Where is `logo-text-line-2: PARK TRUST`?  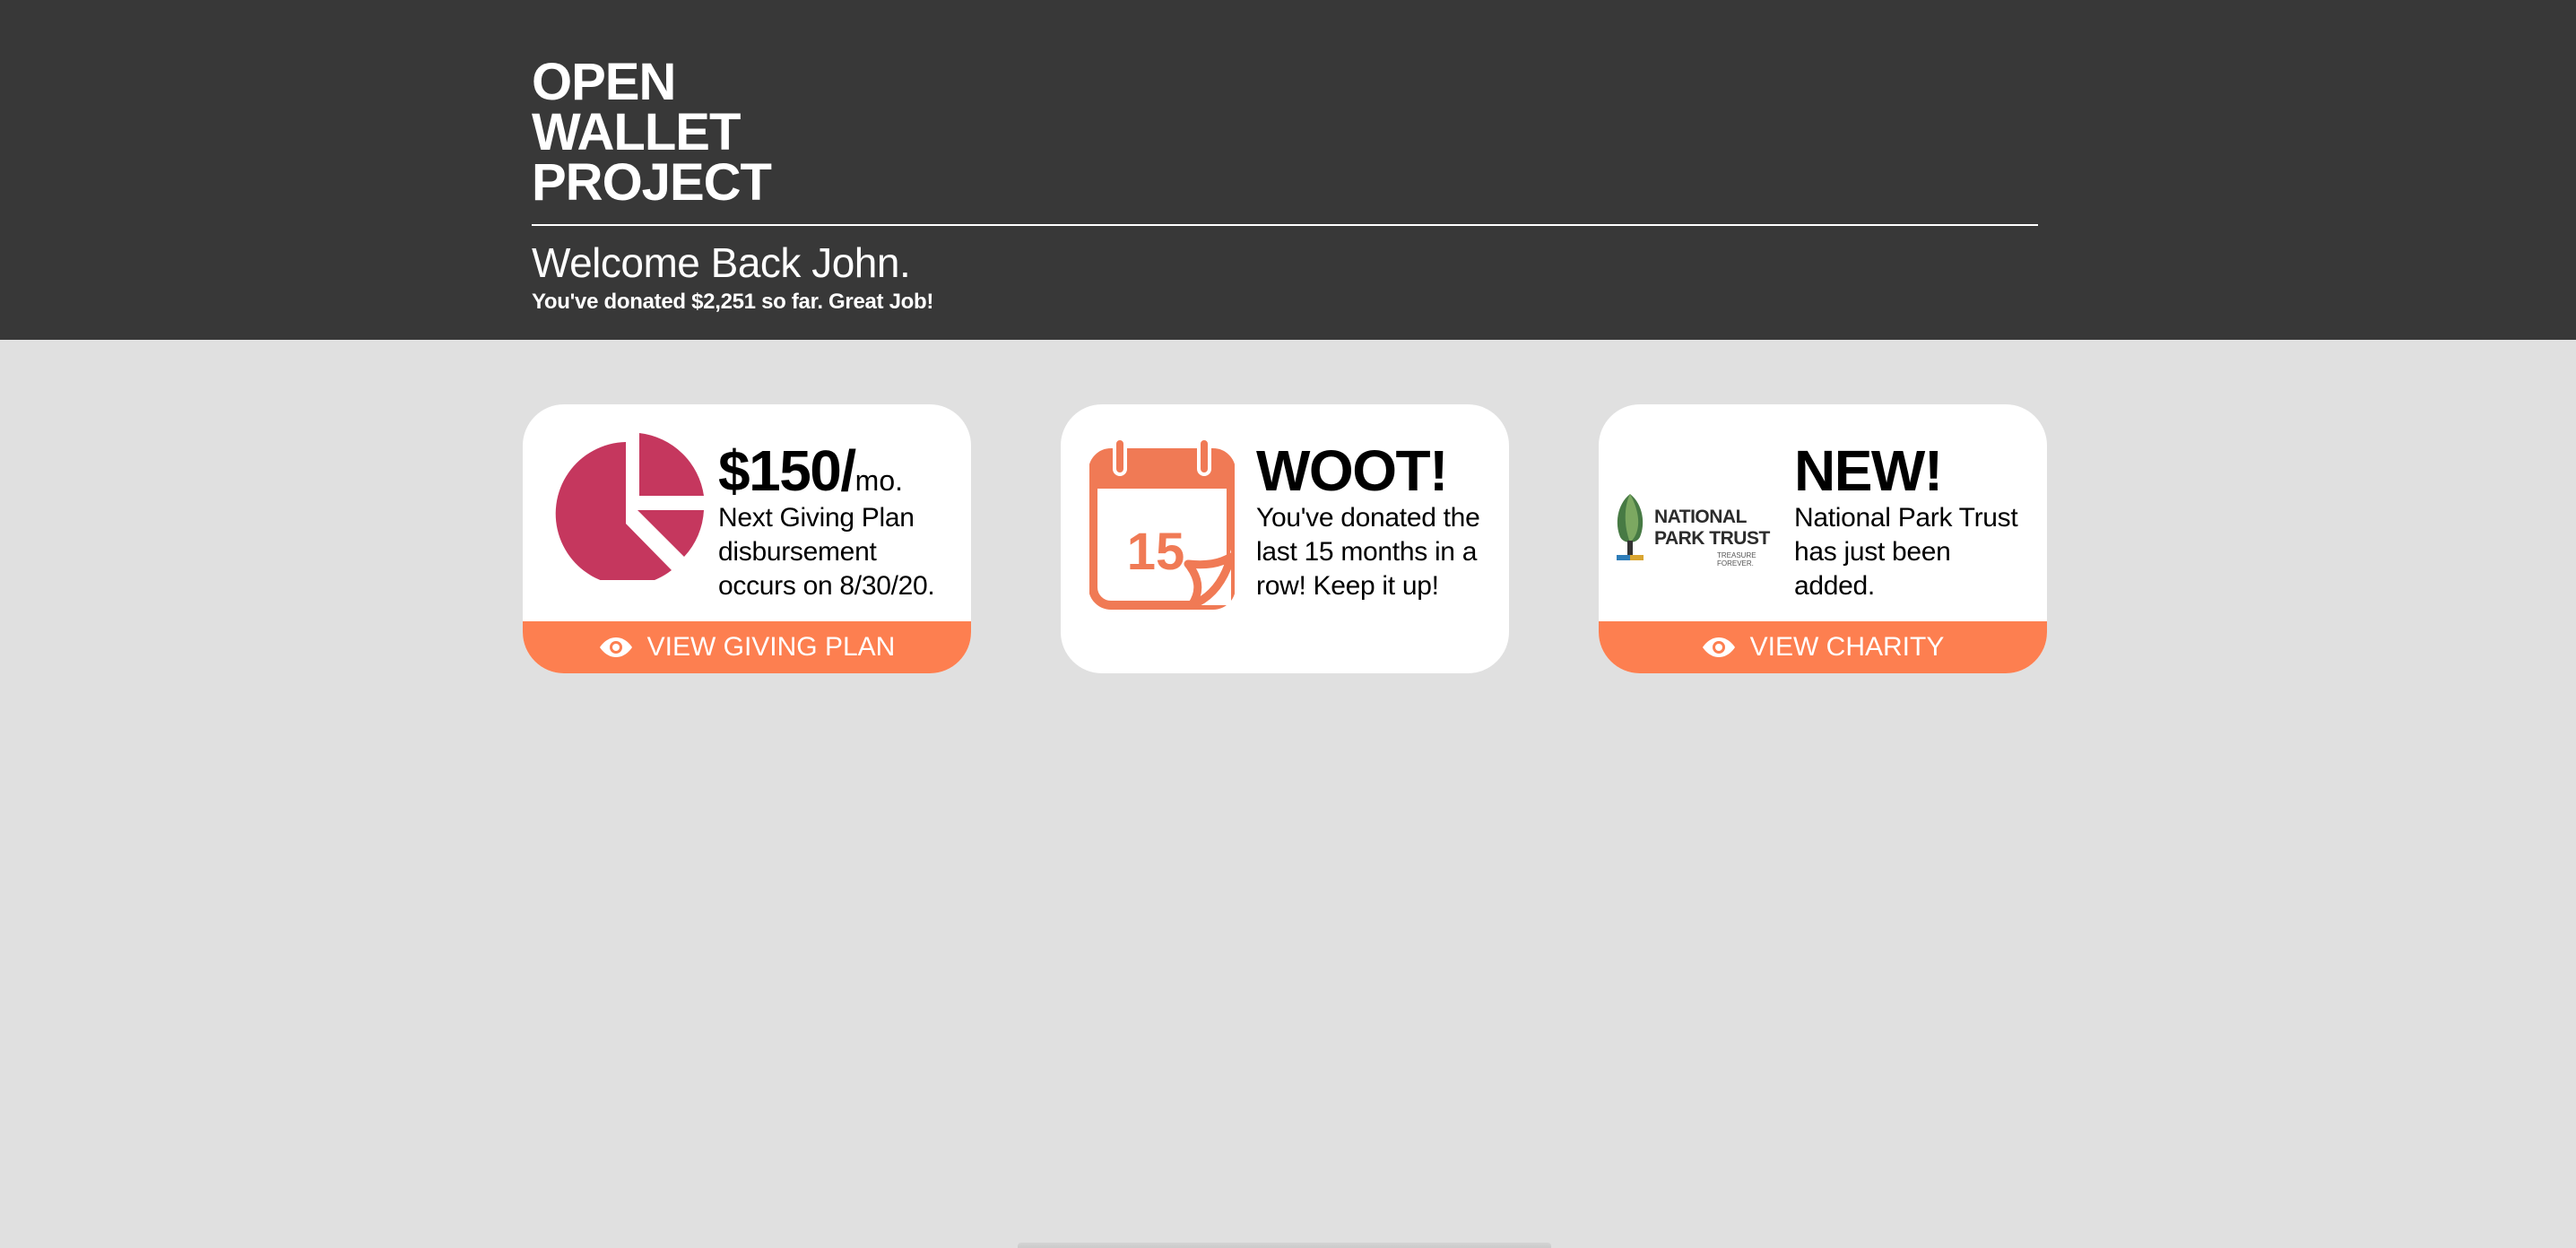 logo-text-line-2: PARK TRUST is located at coordinates (1712, 538).